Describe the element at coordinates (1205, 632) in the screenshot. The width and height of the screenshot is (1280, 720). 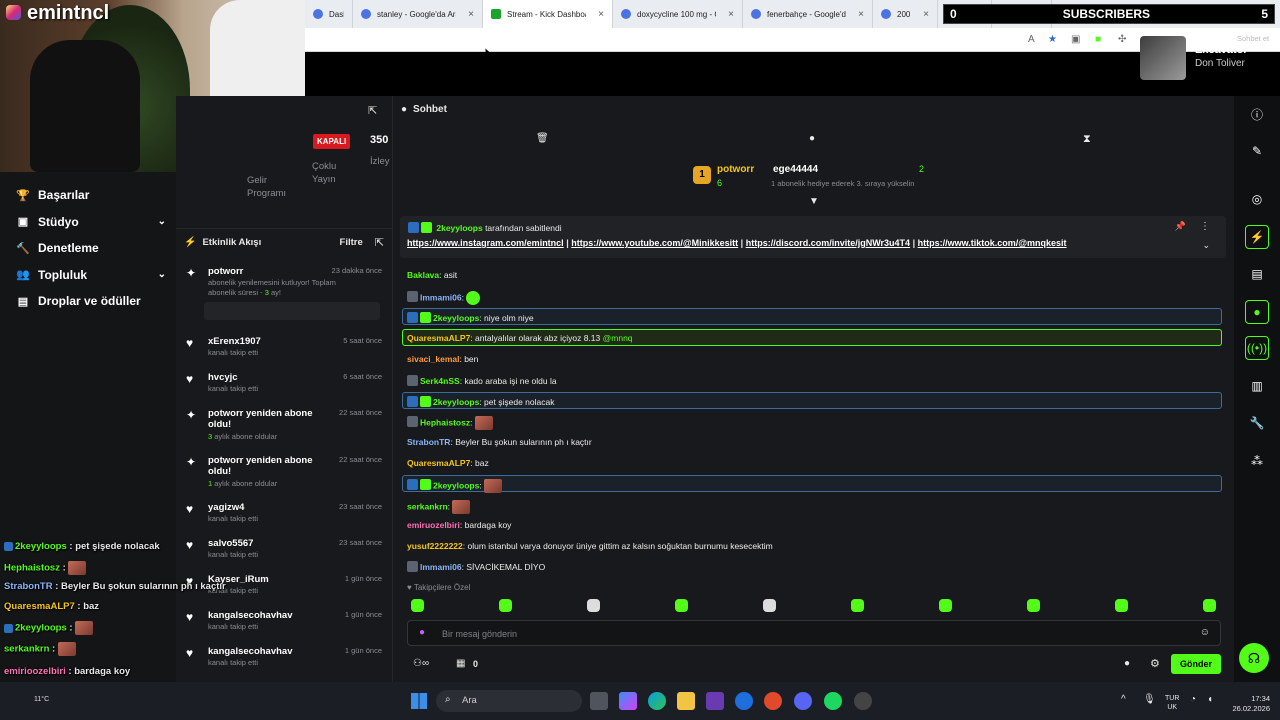
I see `emoji-icon: ☺` at that location.